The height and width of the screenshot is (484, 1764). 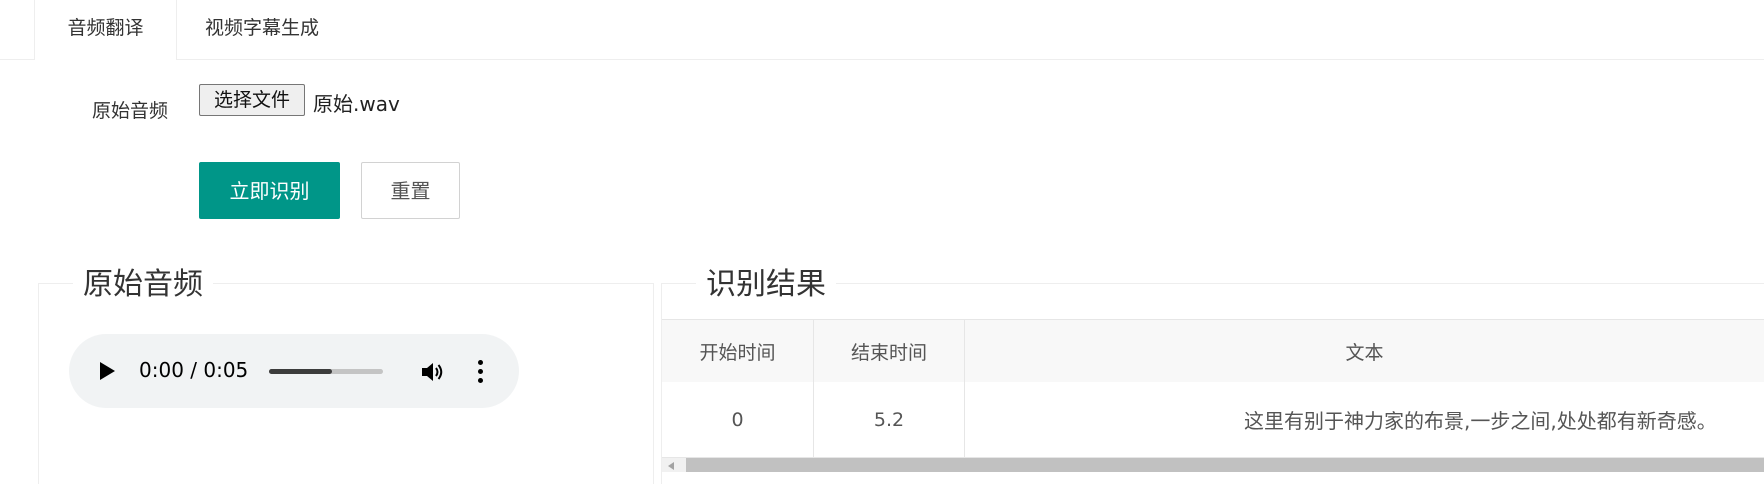 I want to click on column-header-start: 开始时间, so click(x=738, y=351).